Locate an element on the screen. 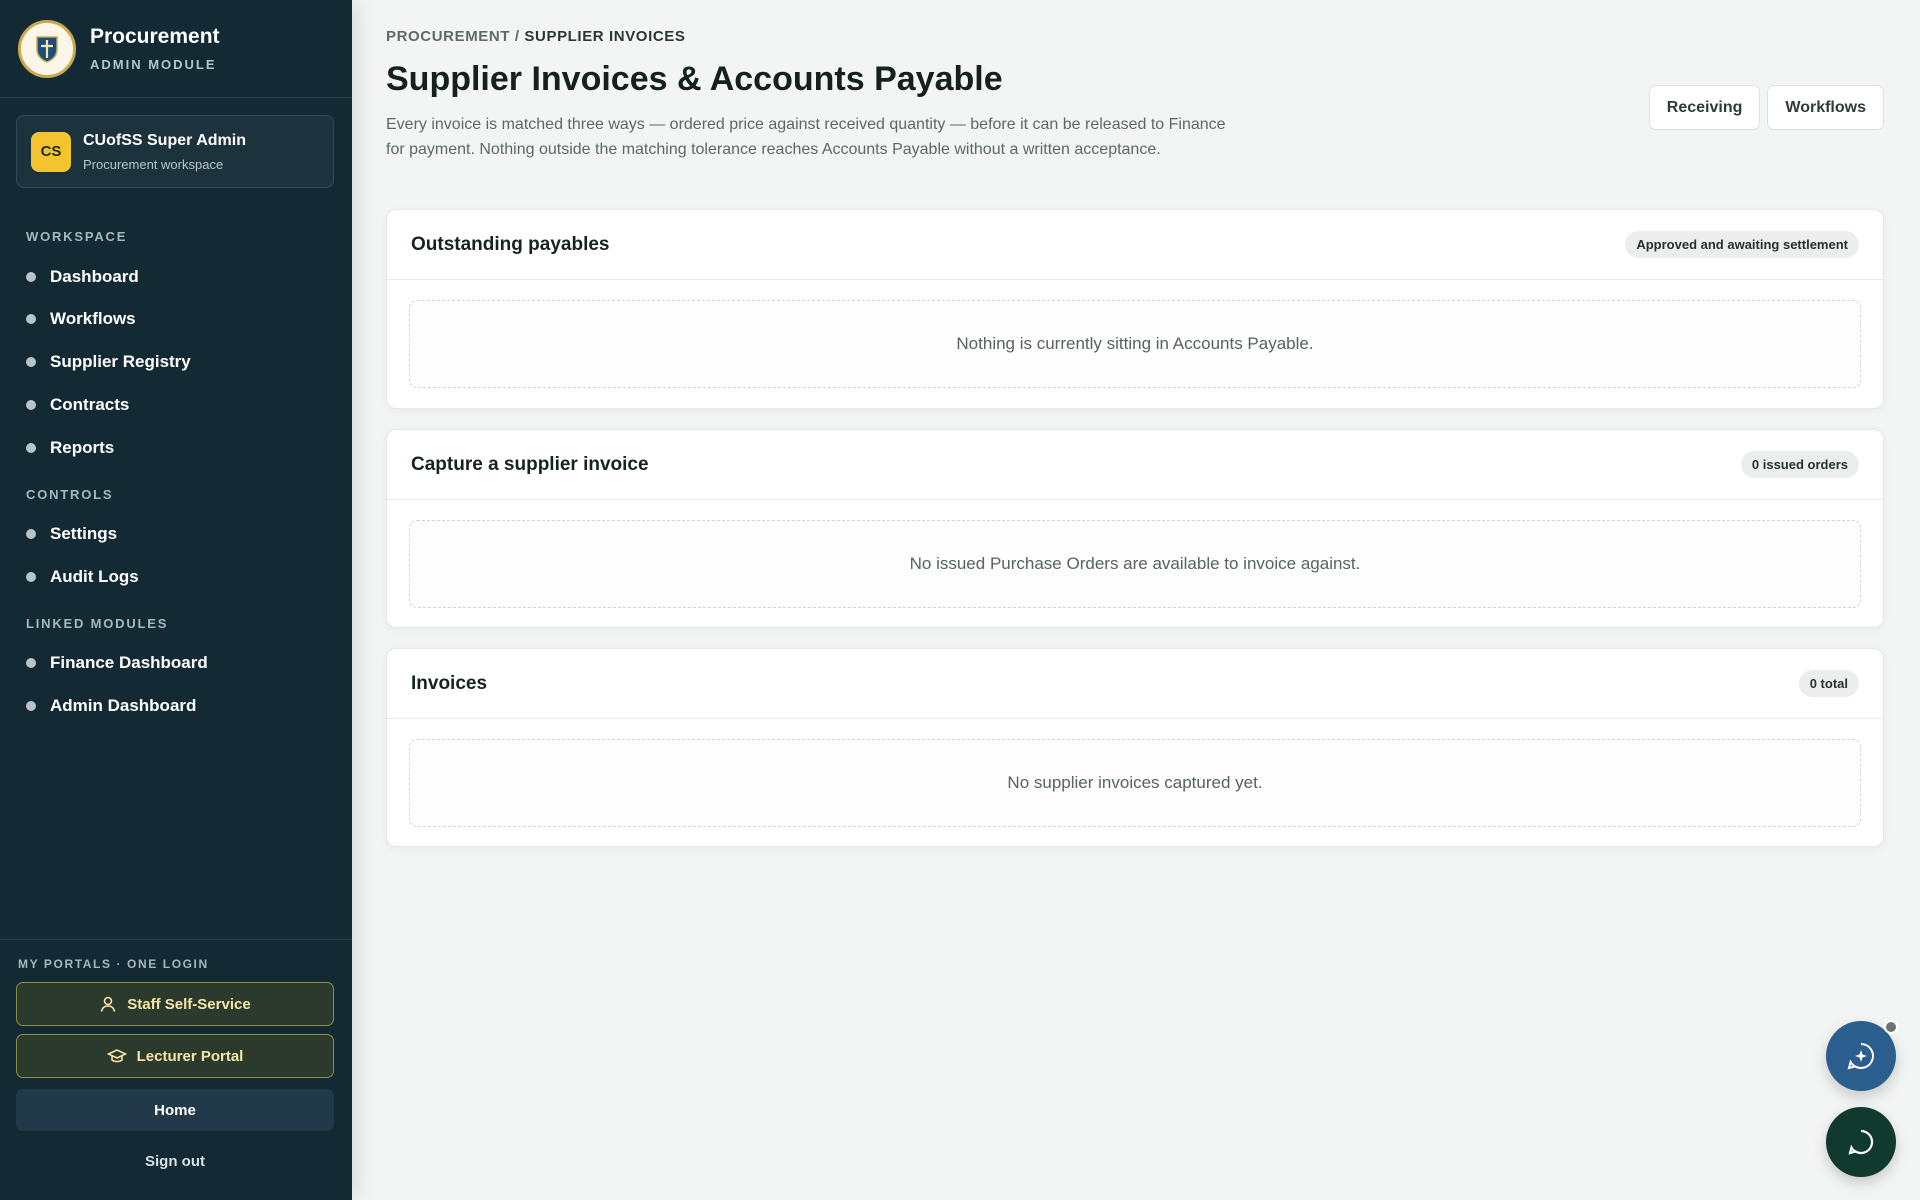  sidebar-item-label: Workflows is located at coordinates (93, 318).